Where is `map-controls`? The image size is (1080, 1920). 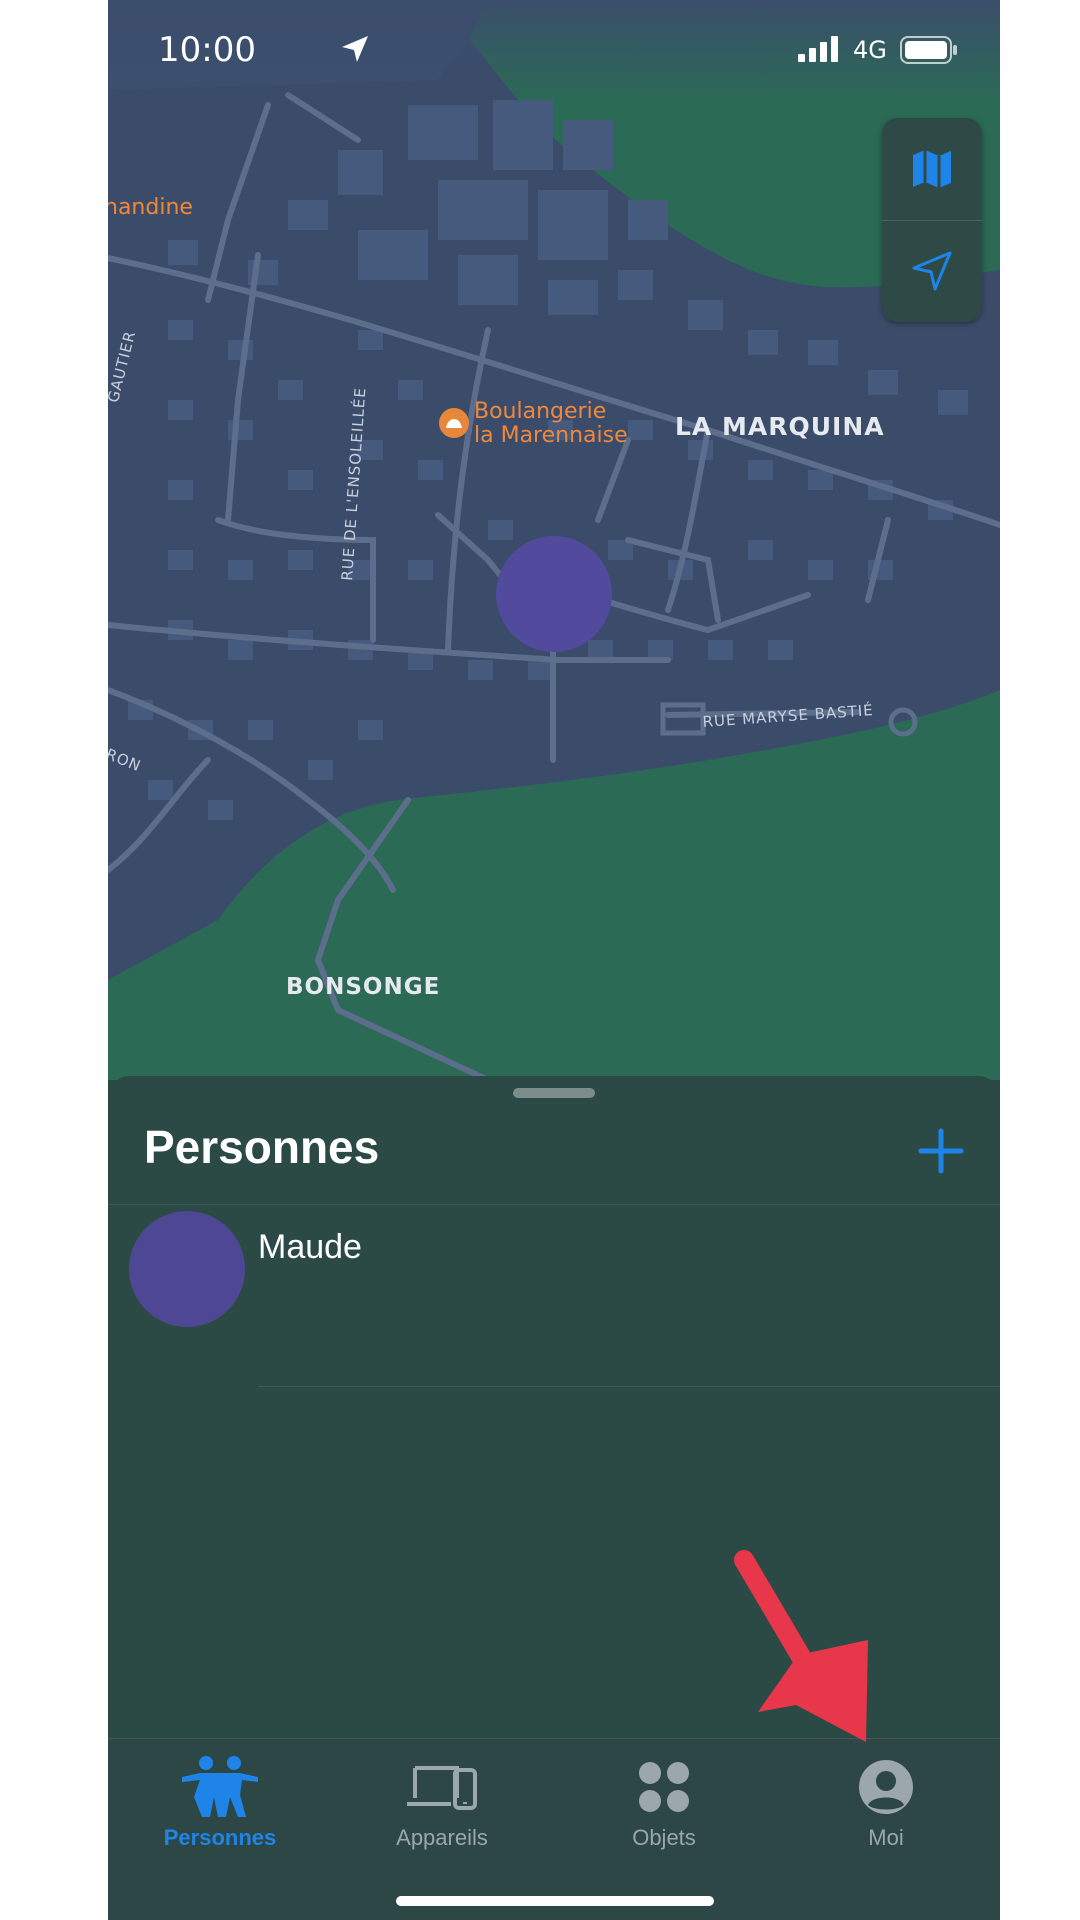
map-controls is located at coordinates (932, 220).